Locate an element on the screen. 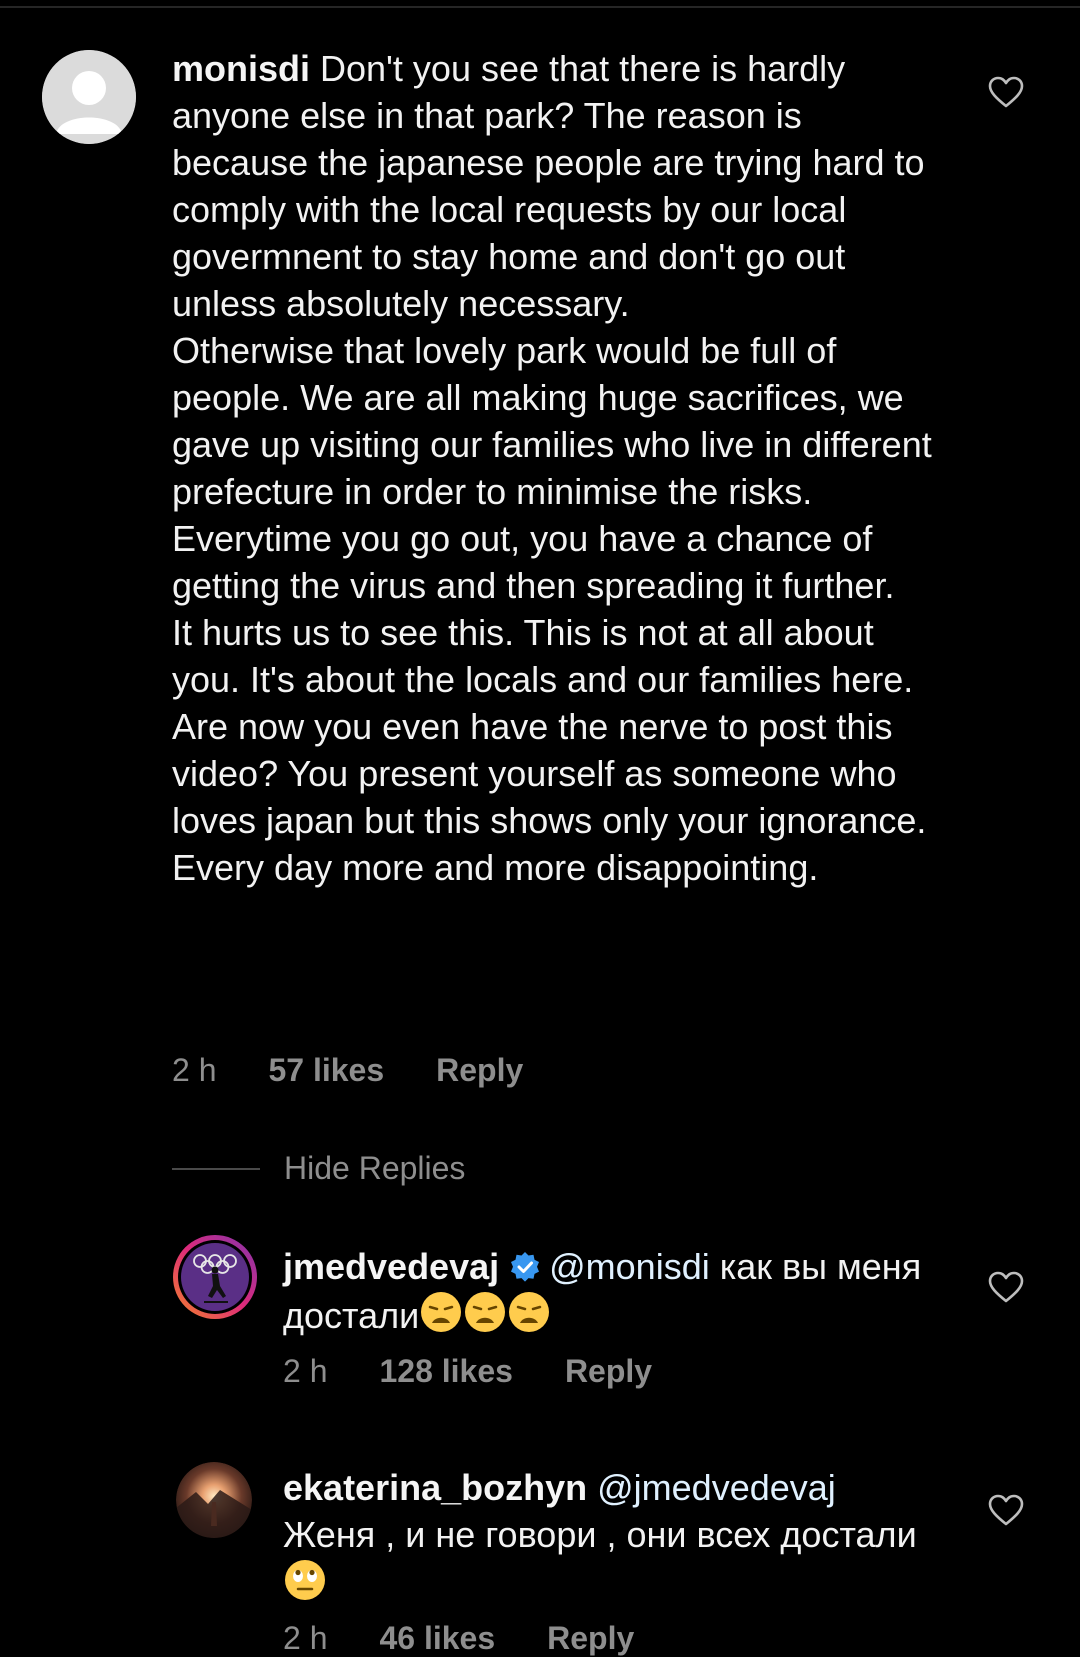 The image size is (1080, 1657). comment-meta: 2 h 128 likes Reply is located at coordinates (467, 1371).